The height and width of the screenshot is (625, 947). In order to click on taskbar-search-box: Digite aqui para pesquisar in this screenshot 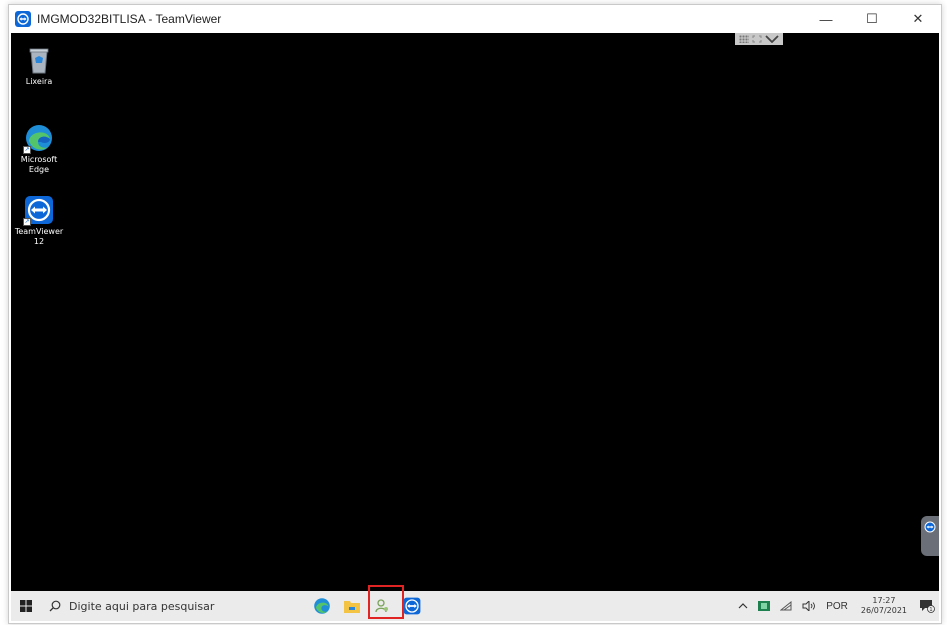, I will do `click(166, 606)`.